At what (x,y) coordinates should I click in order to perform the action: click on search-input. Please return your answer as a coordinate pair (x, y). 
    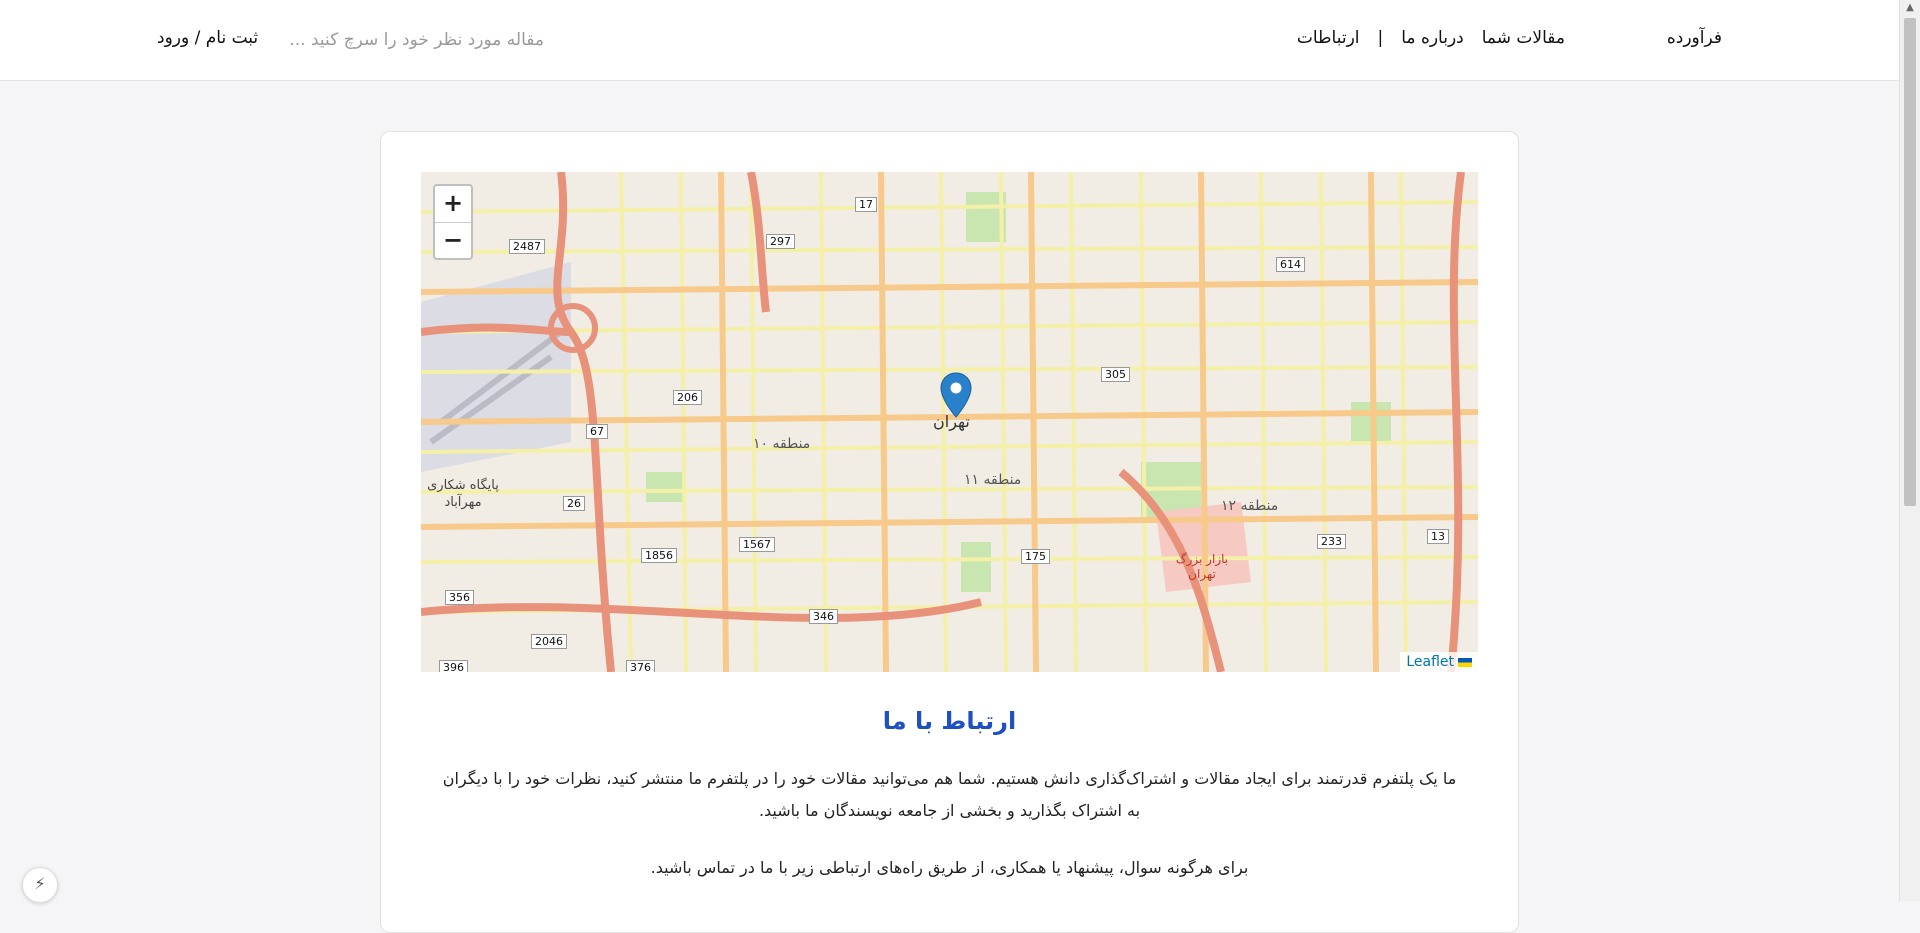
    Looking at the image, I should click on (414, 40).